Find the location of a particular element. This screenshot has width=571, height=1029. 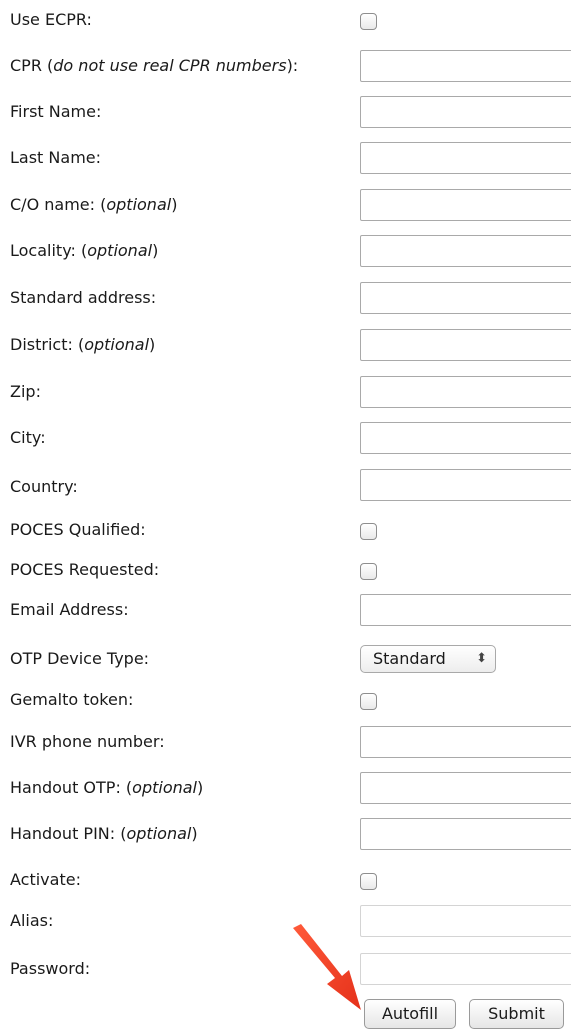

handout-pin-input is located at coordinates (465, 834).